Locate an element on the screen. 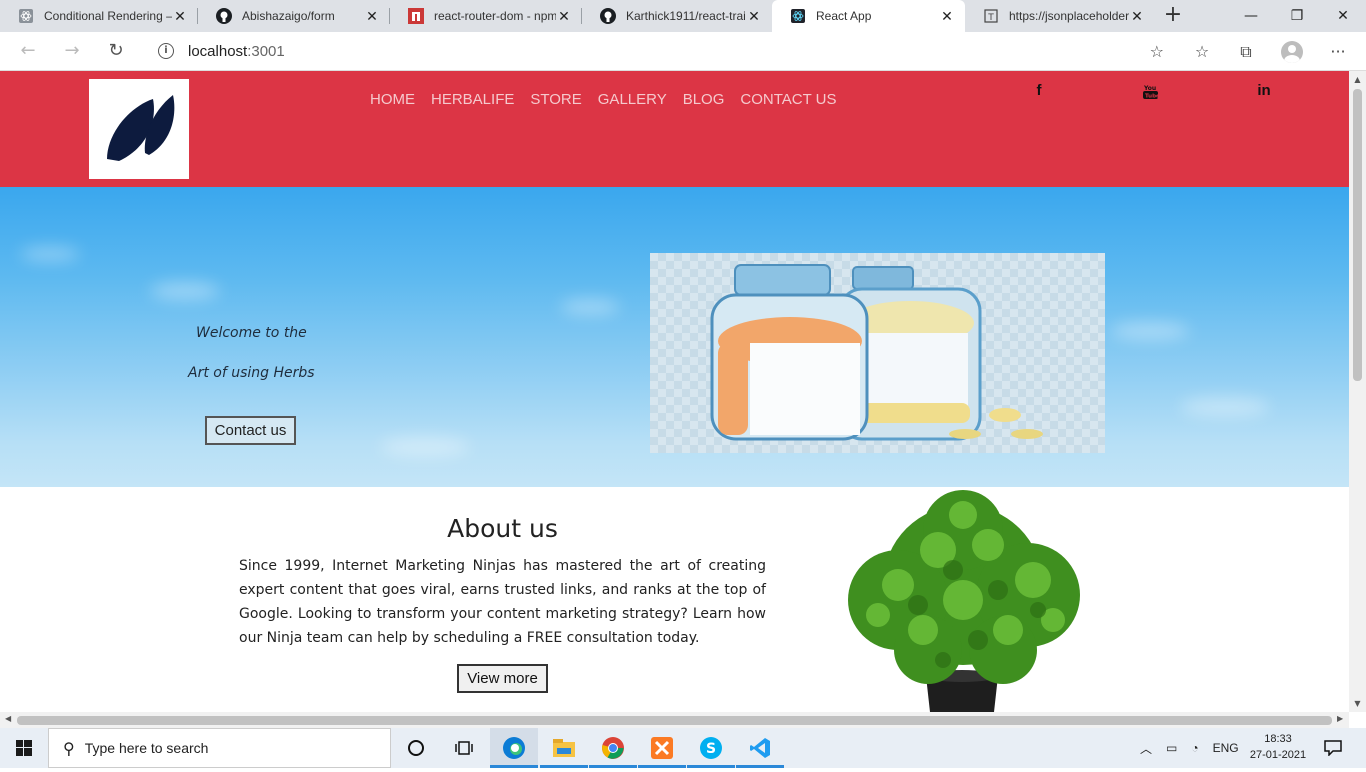 This screenshot has height=772, width=1366. nav-herbalife: HERBALIFE is located at coordinates (472, 99).